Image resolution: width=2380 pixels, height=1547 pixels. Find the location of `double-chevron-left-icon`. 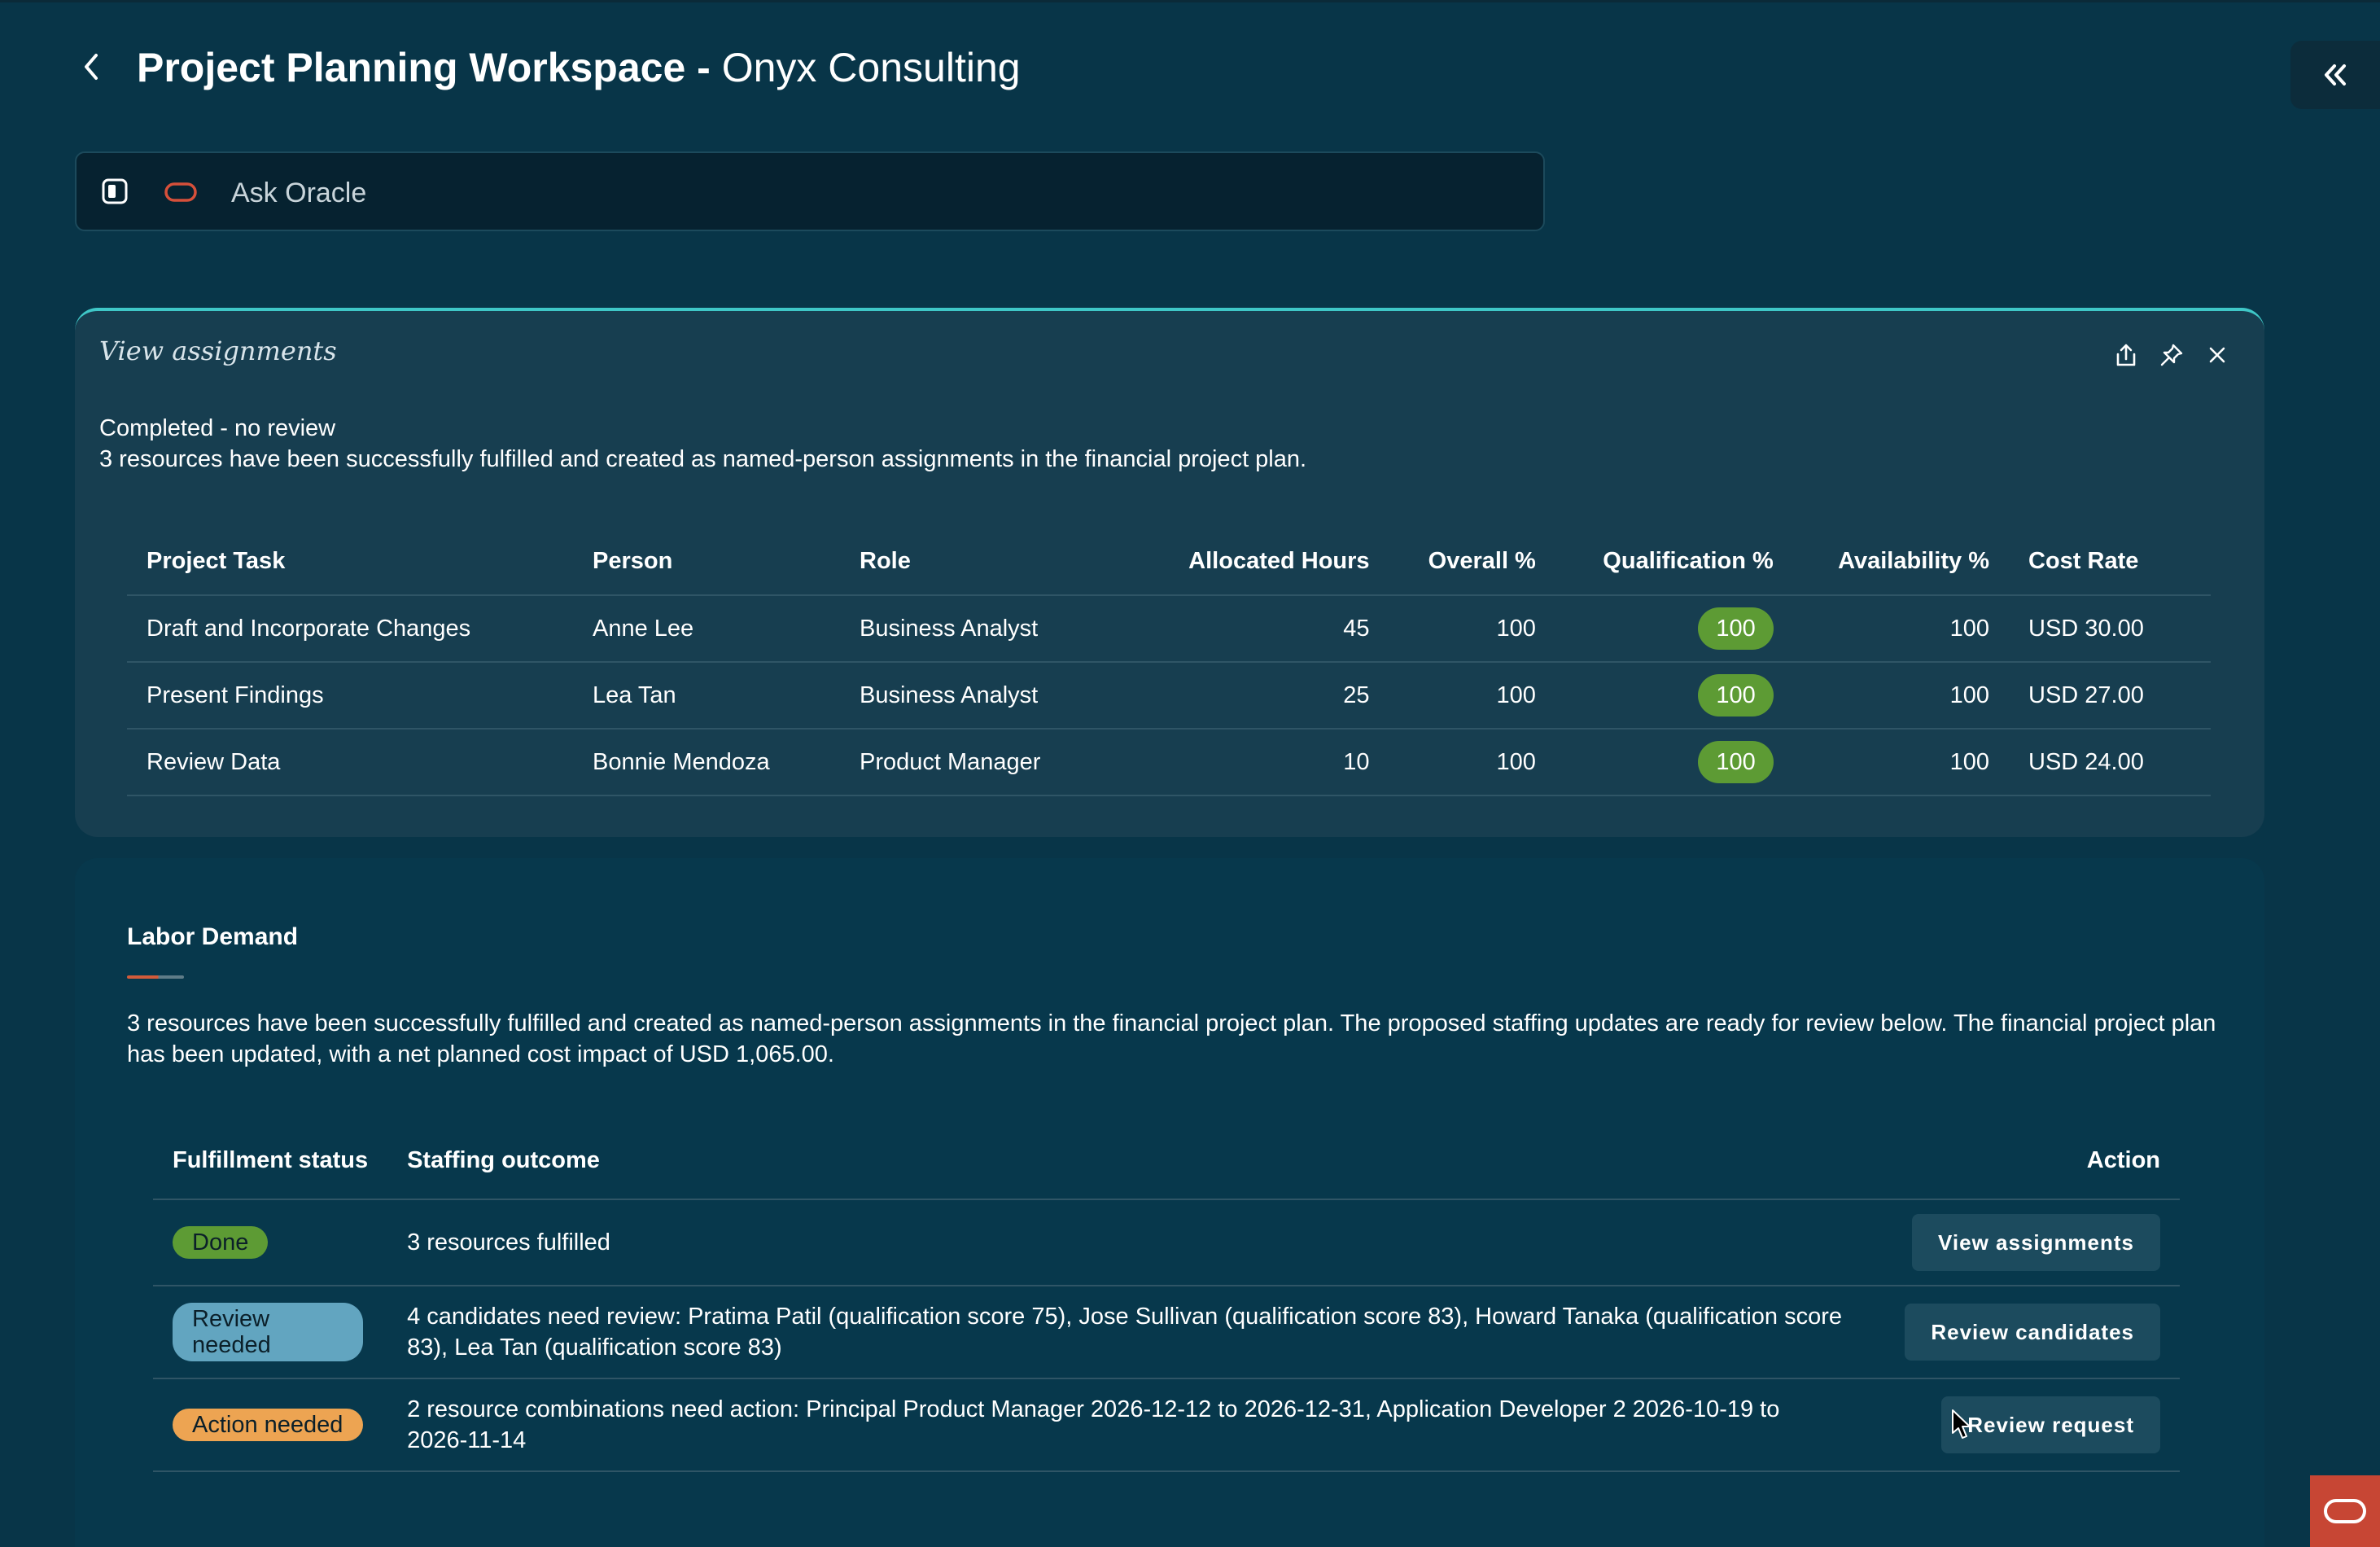

double-chevron-left-icon is located at coordinates (2335, 75).